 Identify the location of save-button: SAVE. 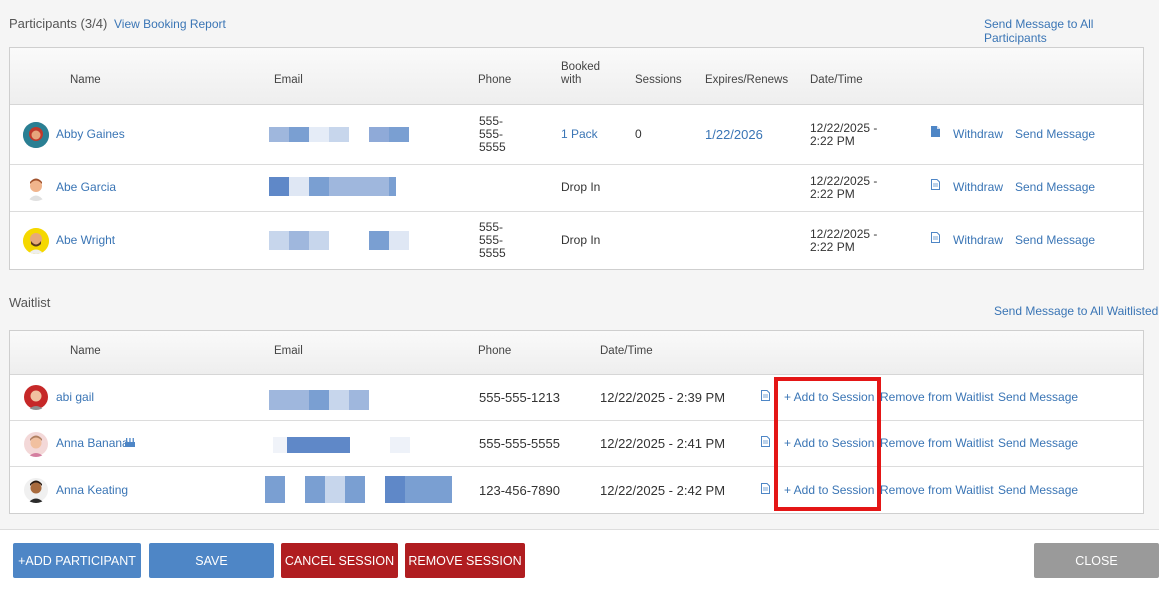
(211, 560).